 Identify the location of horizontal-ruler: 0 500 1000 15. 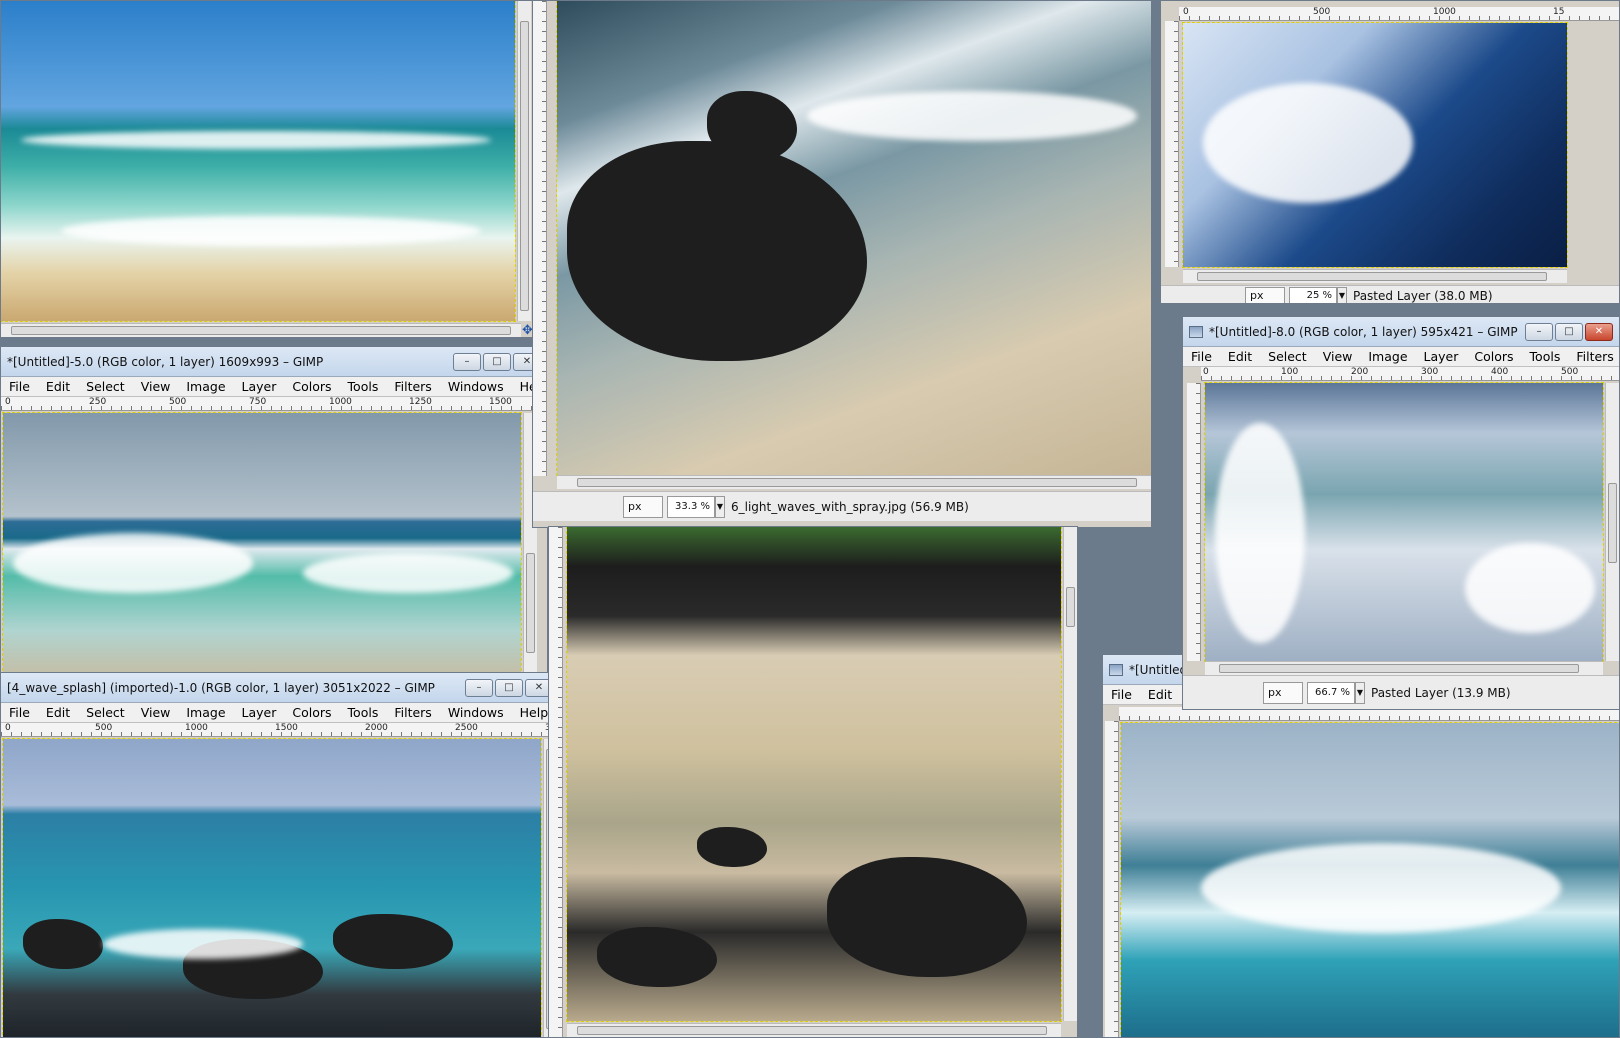
(1399, 14).